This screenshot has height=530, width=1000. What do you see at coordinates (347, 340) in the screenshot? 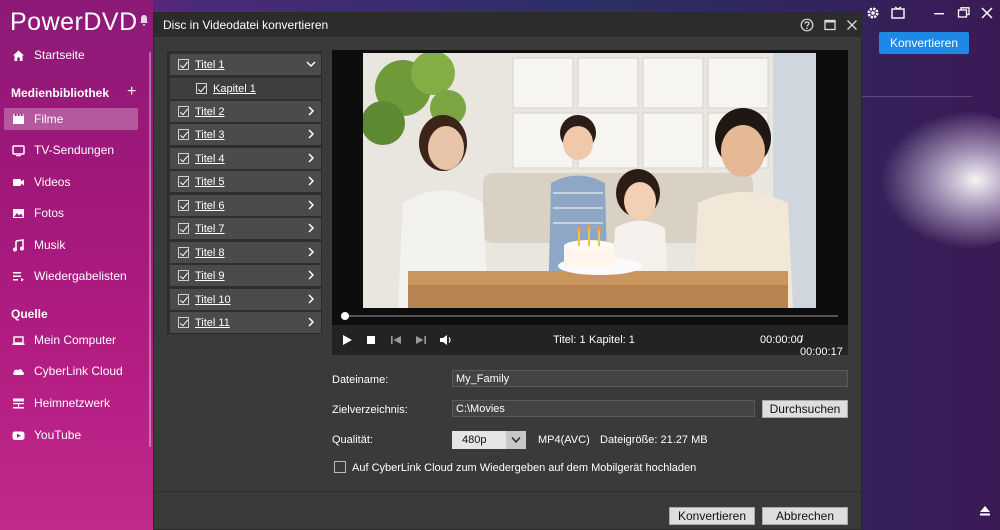
I see `play-icon` at bounding box center [347, 340].